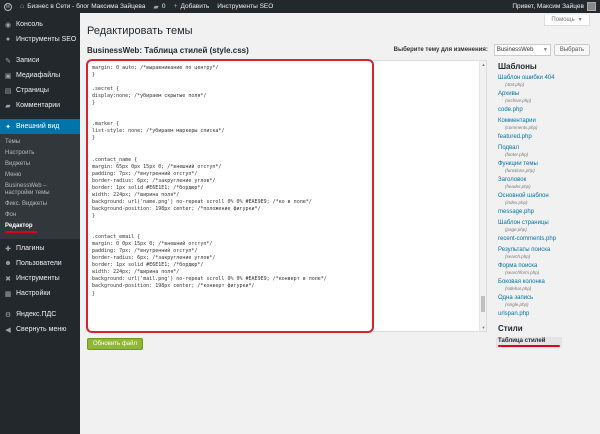  I want to click on help-label: Помощь, so click(563, 20).